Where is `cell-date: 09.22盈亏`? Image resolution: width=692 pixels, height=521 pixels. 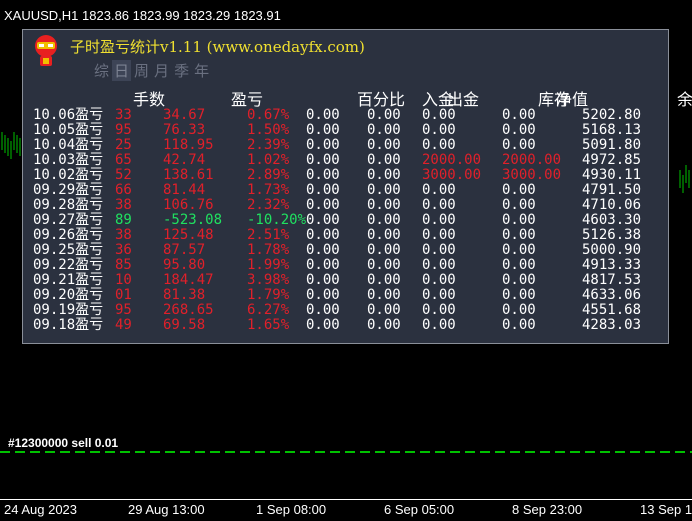 cell-date: 09.22盈亏 is located at coordinates (68, 265).